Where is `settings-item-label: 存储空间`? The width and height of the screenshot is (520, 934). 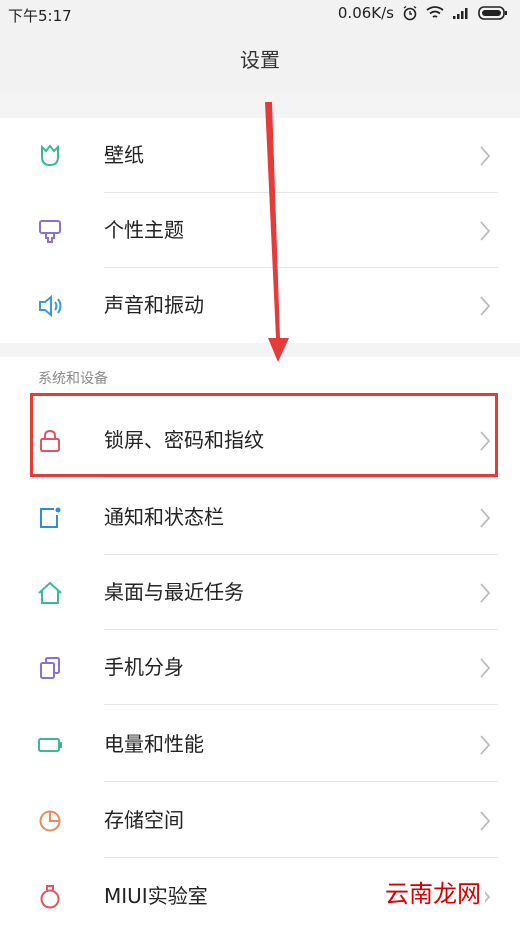 settings-item-label: 存储空间 is located at coordinates (144, 820).